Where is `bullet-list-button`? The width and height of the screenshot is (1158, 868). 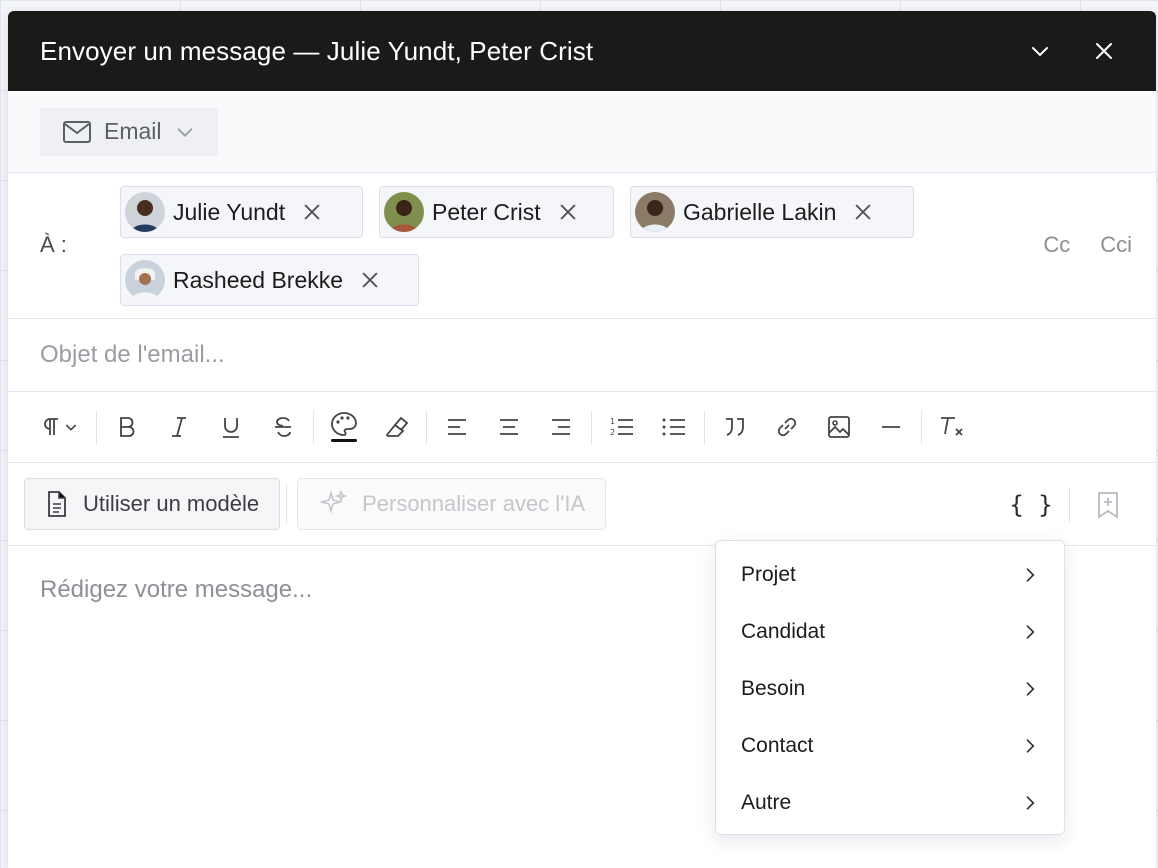 bullet-list-button is located at coordinates (674, 427).